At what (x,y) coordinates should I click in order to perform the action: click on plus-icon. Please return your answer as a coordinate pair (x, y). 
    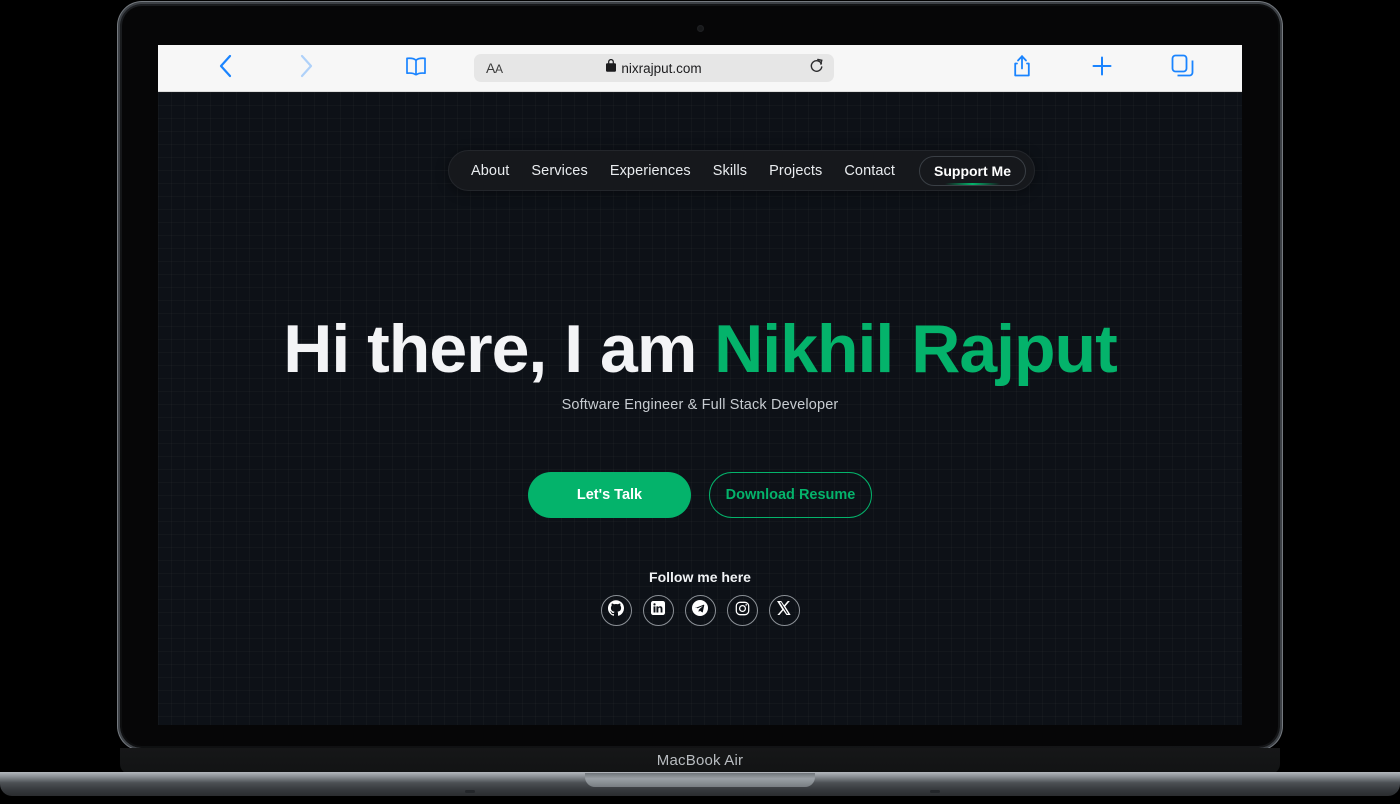
    Looking at the image, I should click on (1102, 68).